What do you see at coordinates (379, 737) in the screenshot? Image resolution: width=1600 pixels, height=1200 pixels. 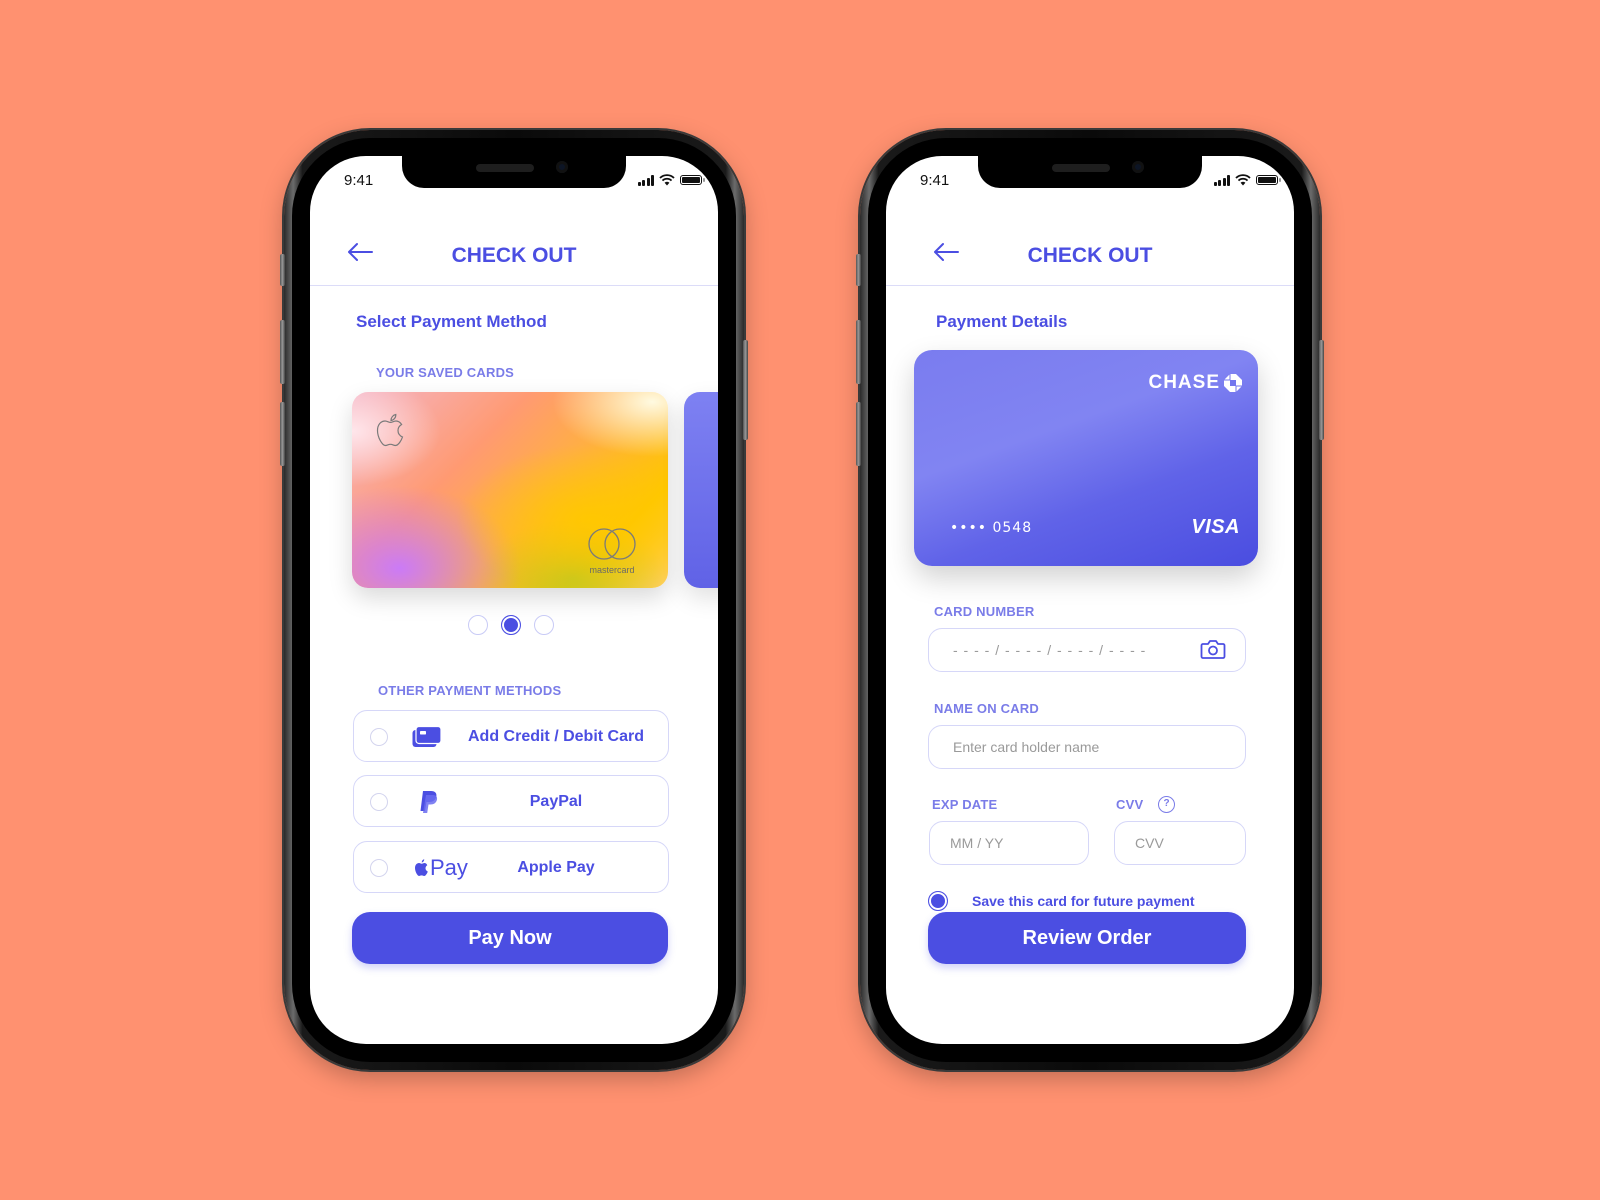 I see `radio-add-card` at bounding box center [379, 737].